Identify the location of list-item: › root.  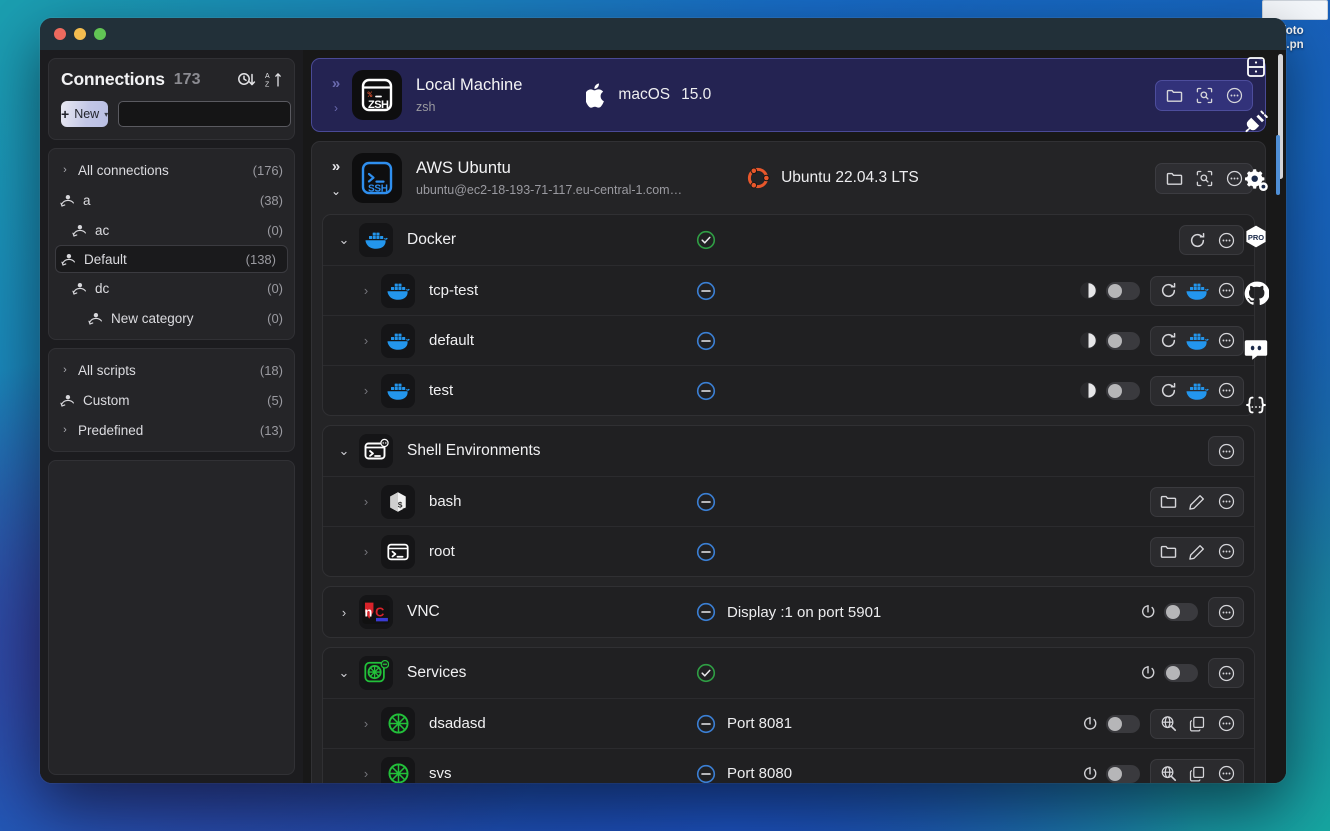
(788, 551).